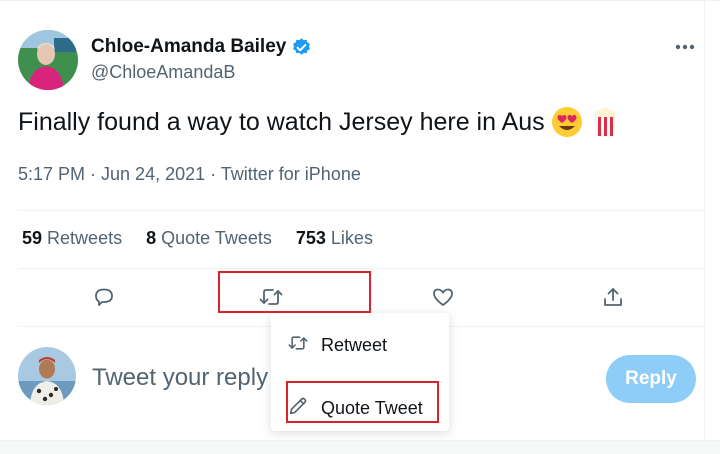 The width and height of the screenshot is (720, 454). Describe the element at coordinates (354, 345) in the screenshot. I see `menu-item-retweet-label: Retweet` at that location.